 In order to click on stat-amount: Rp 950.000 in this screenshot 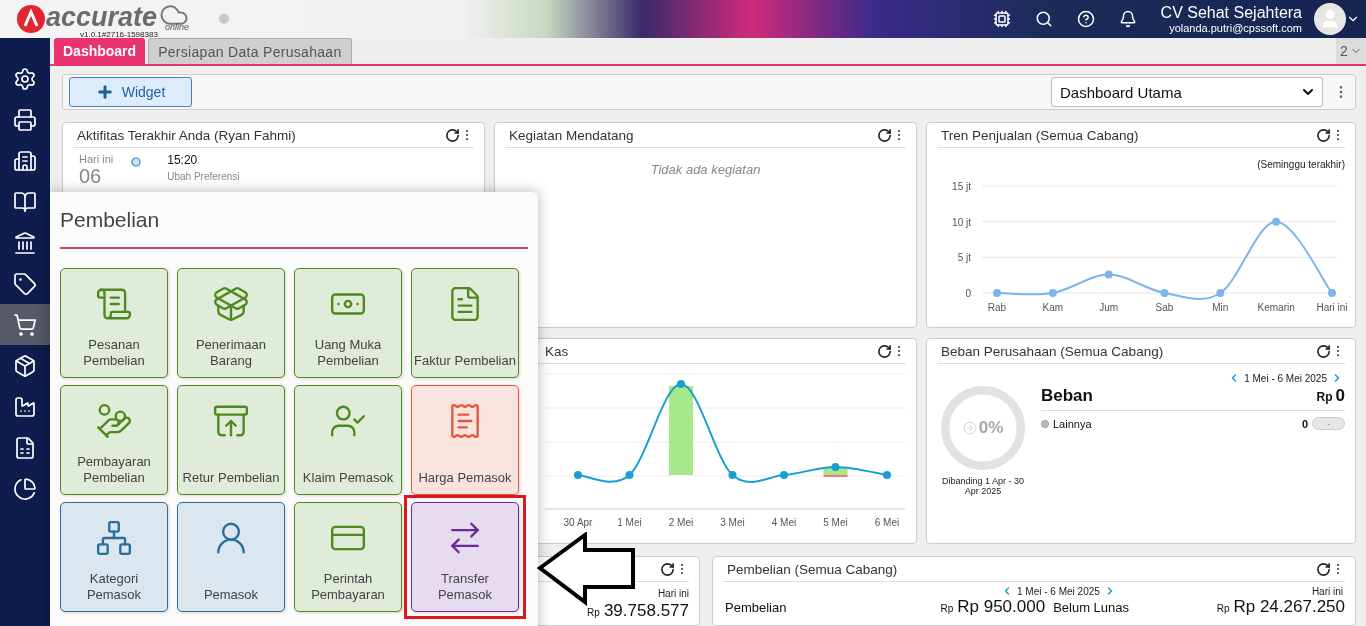, I will do `click(1001, 607)`.